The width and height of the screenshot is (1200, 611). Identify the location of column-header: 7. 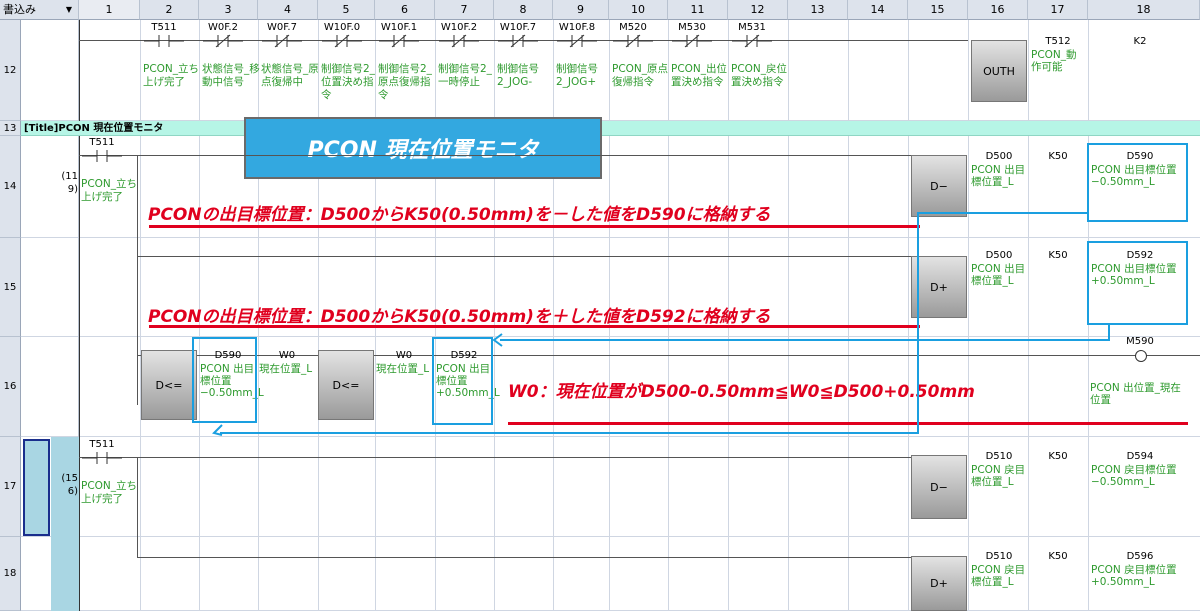
(464, 10).